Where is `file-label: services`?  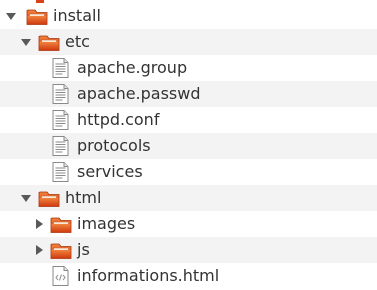
file-label: services is located at coordinates (110, 171).